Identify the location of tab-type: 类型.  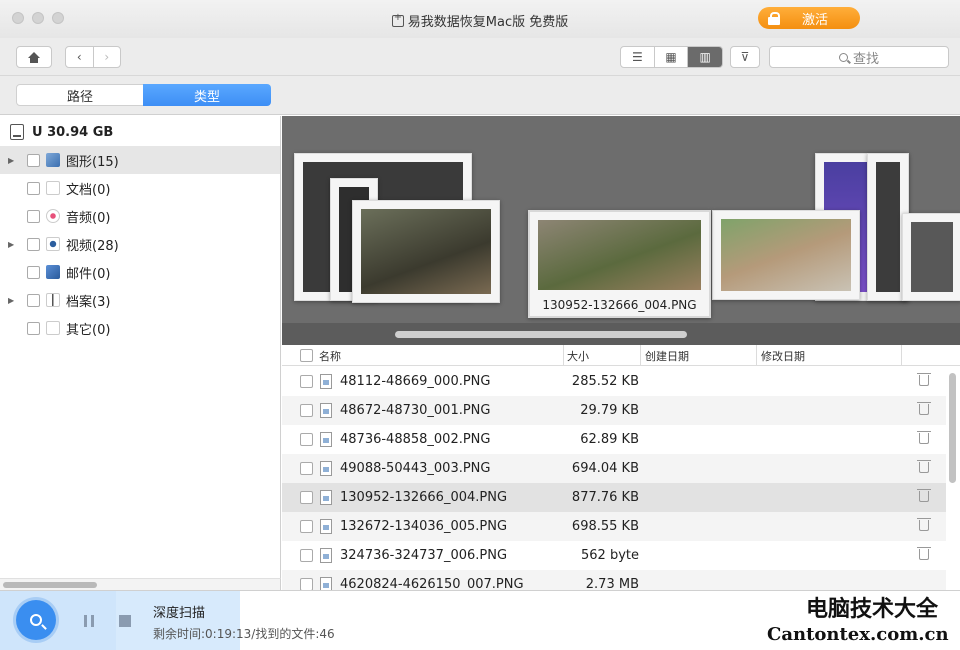
(207, 95).